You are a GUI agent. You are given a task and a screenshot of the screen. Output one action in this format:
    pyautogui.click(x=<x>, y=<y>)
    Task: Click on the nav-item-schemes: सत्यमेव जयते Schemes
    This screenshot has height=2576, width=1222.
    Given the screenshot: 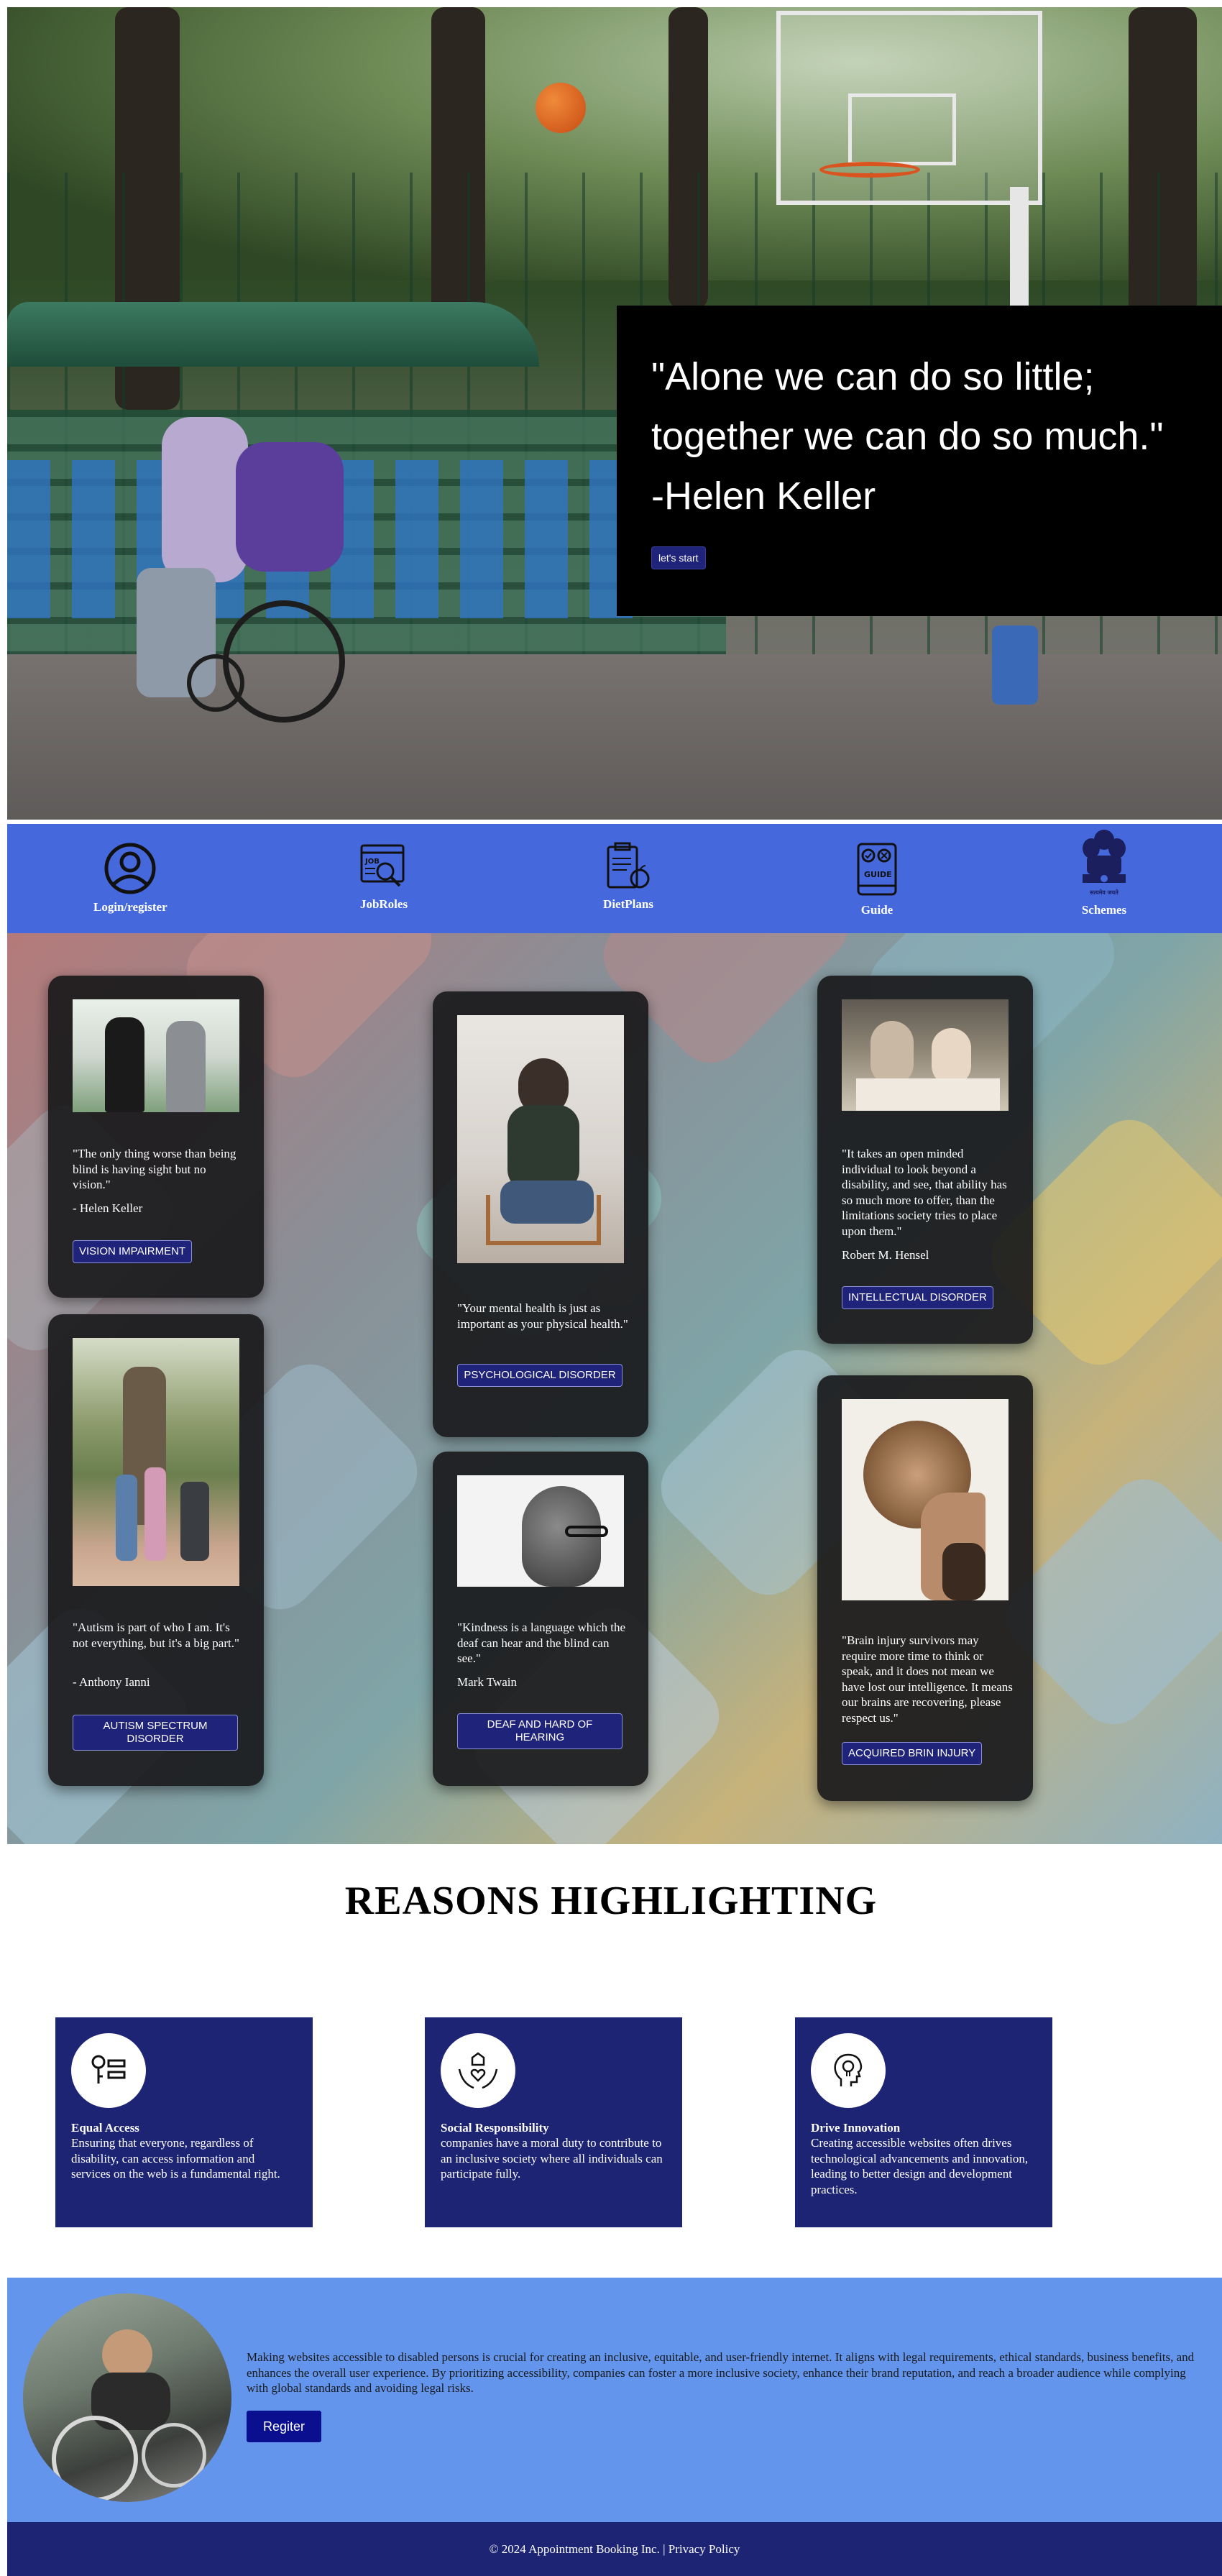 What is the action you would take?
    pyautogui.click(x=1104, y=872)
    